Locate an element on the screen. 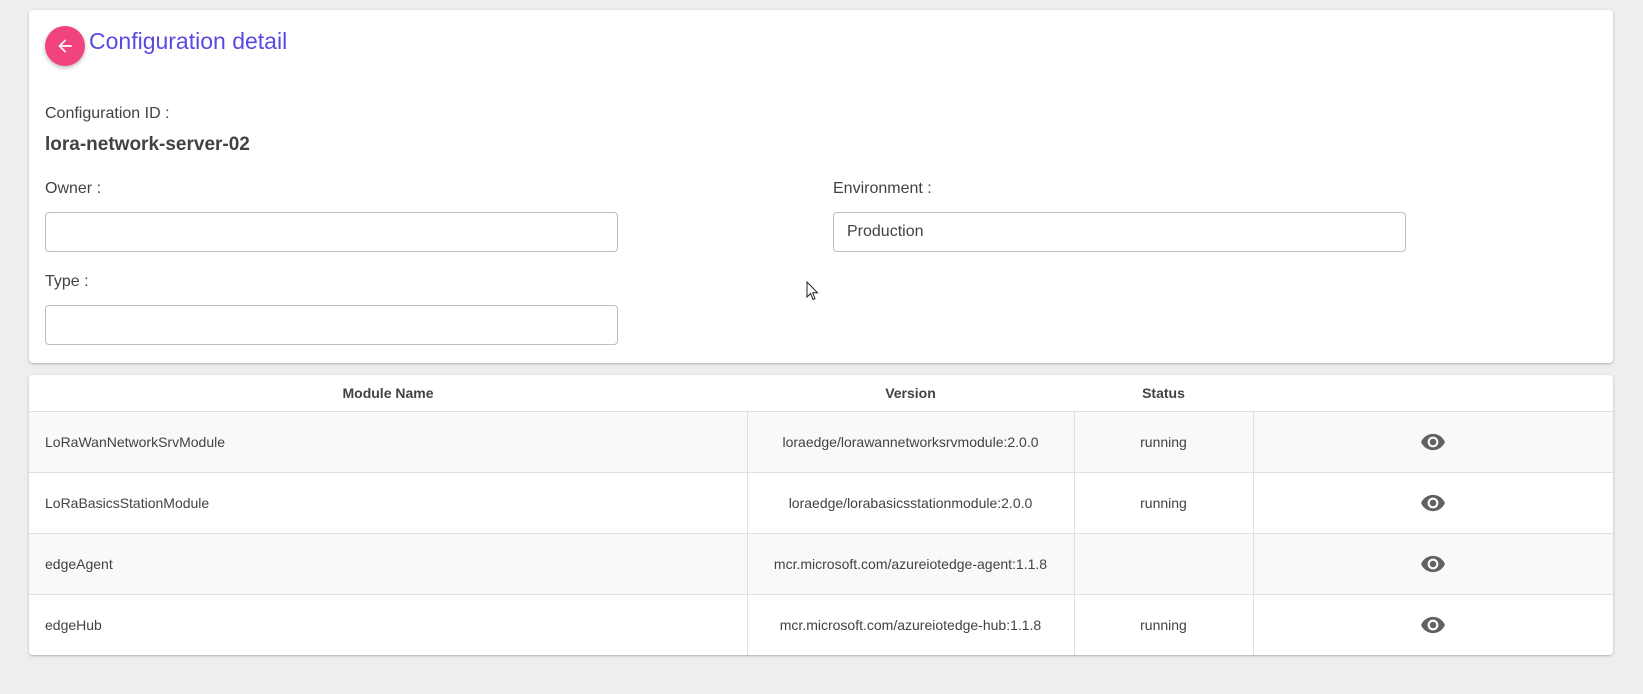 The image size is (1643, 694). arrow-left-icon is located at coordinates (65, 46).